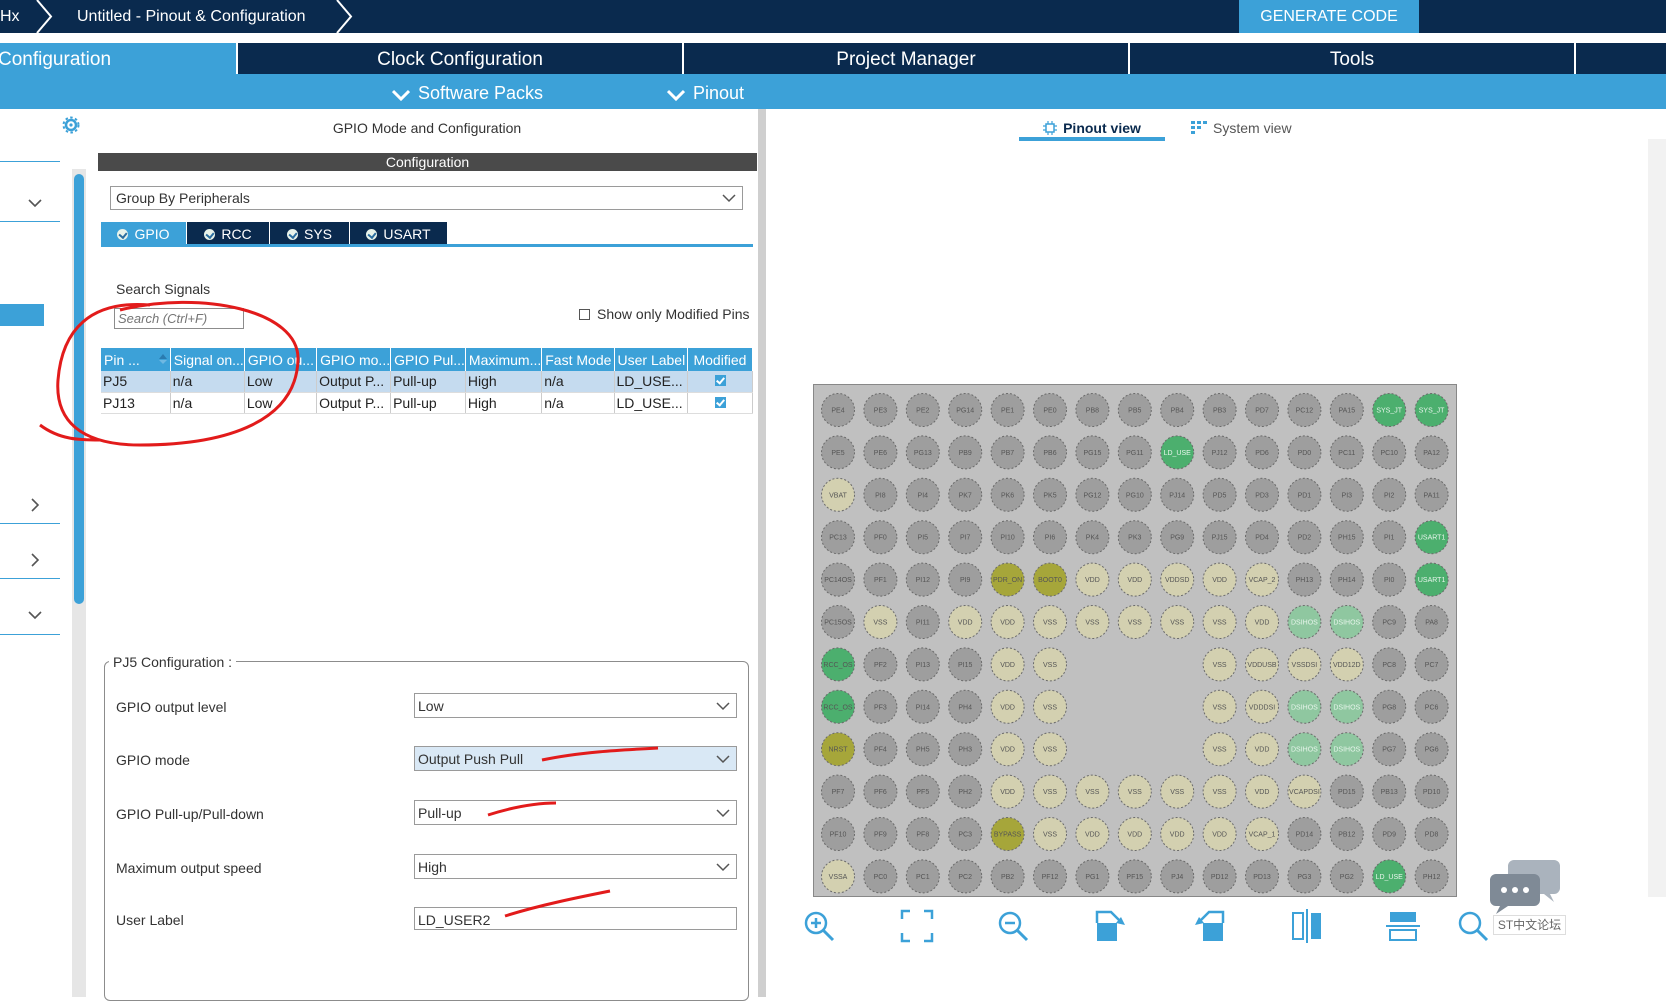 Image resolution: width=1666 pixels, height=1001 pixels. I want to click on chip-pin: PE3, so click(880, 410).